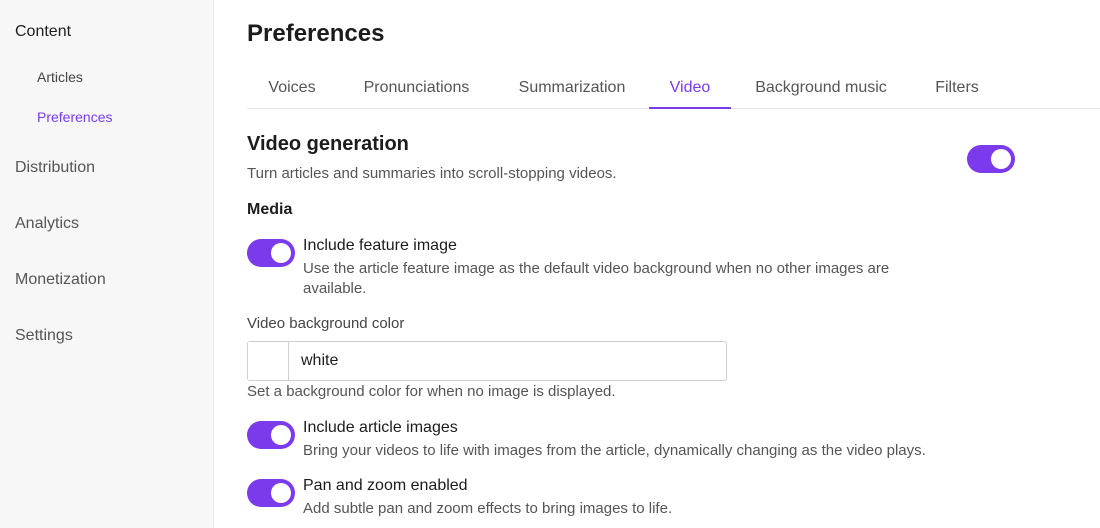 The width and height of the screenshot is (1100, 528). Describe the element at coordinates (292, 88) in the screenshot. I see `tab-voices: Voices` at that location.